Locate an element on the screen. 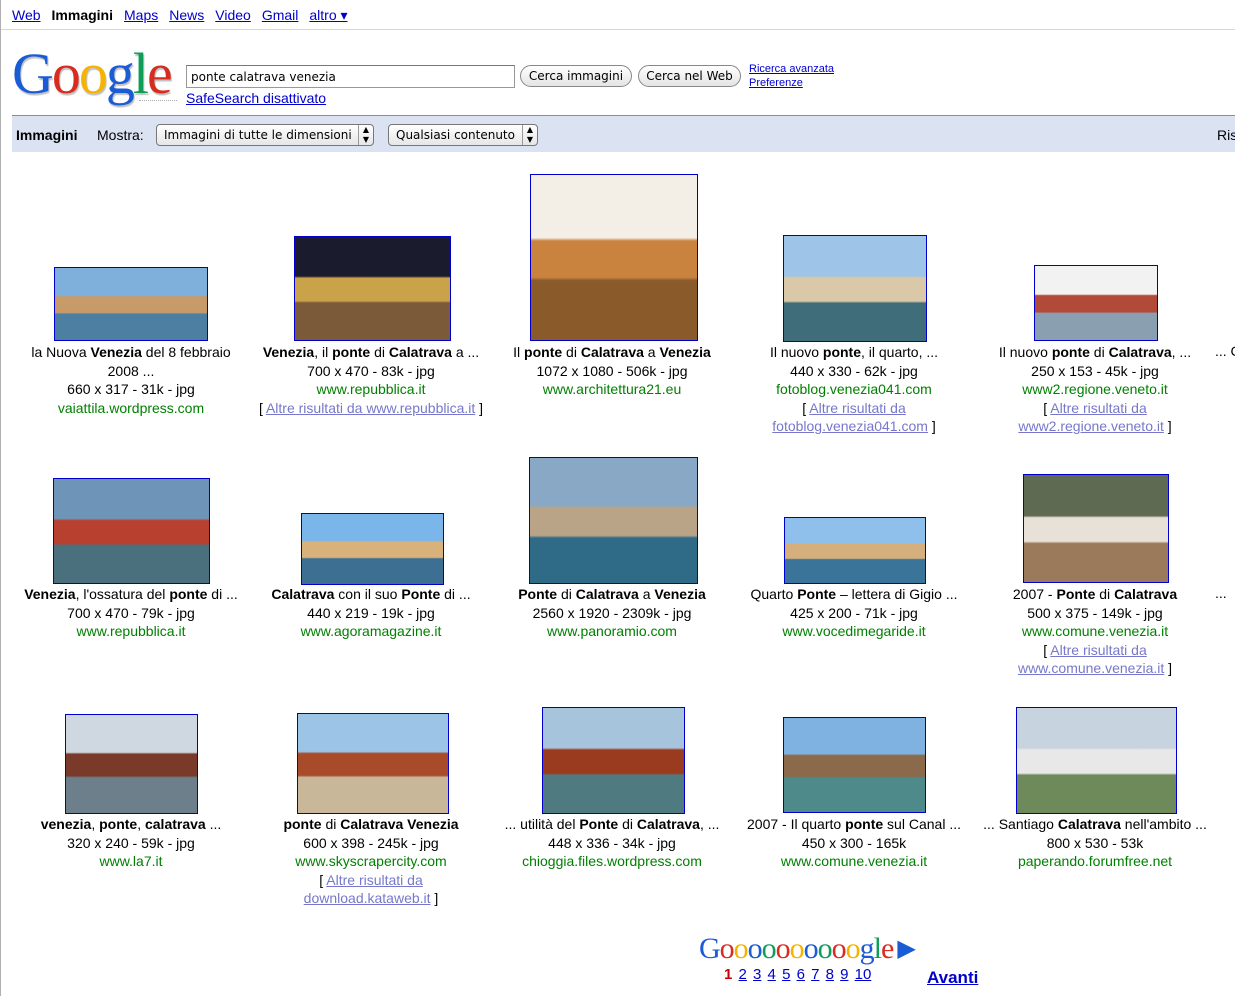 The image size is (1235, 996). more-results: [ Altre risultati da is located at coordinates (1095, 407).